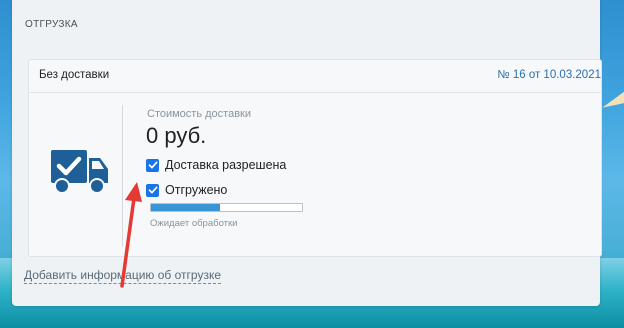 The image size is (624, 328). I want to click on delivery-cost-label: Стоимость доставки, so click(199, 114).